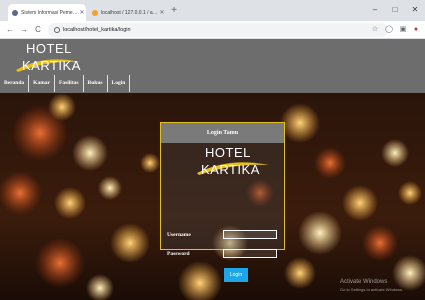  Describe the element at coordinates (10, 30) in the screenshot. I see `back-arrow-icon: ←` at that location.